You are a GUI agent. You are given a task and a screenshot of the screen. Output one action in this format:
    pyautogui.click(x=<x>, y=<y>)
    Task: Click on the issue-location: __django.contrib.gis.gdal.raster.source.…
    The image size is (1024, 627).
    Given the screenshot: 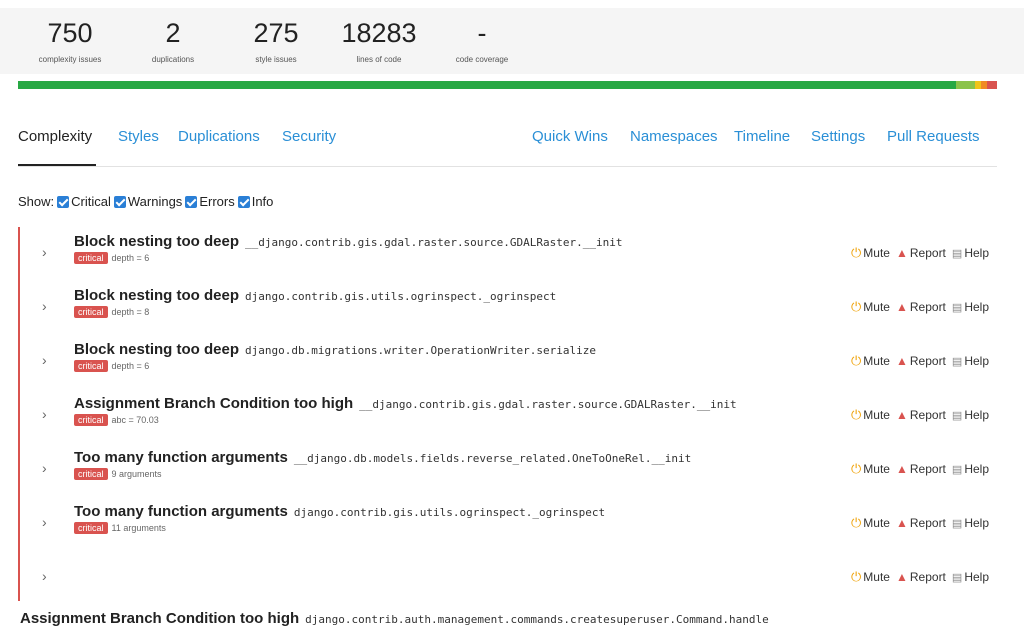 What is the action you would take?
    pyautogui.click(x=548, y=404)
    